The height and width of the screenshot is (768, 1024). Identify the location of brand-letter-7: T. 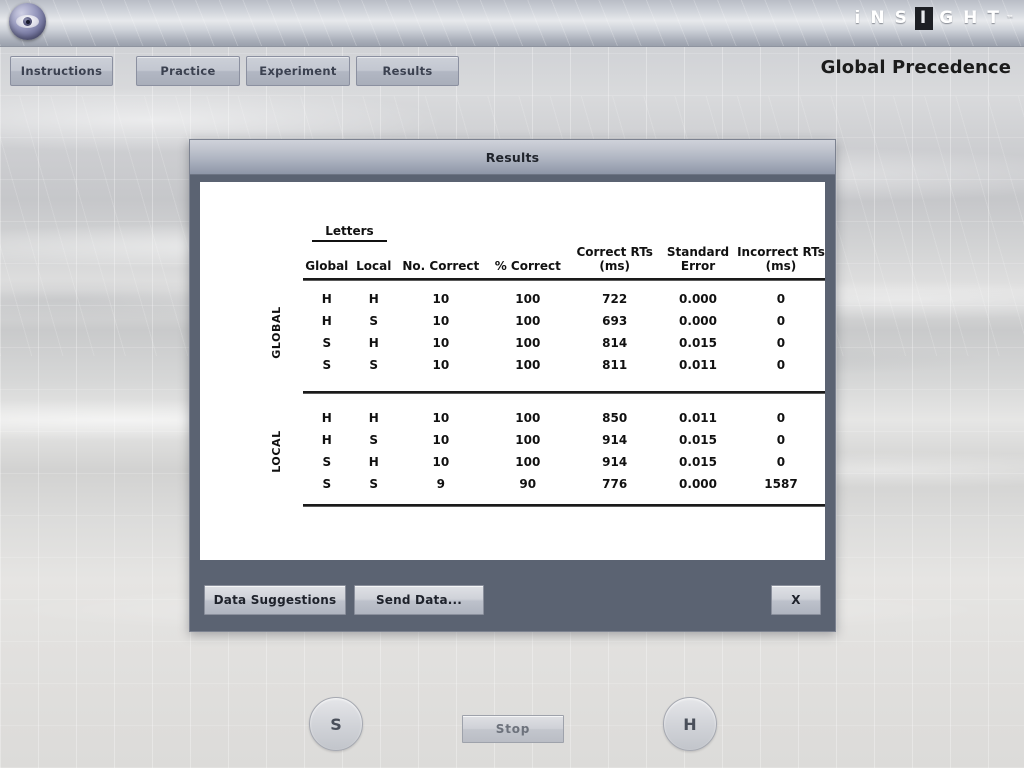
(994, 18).